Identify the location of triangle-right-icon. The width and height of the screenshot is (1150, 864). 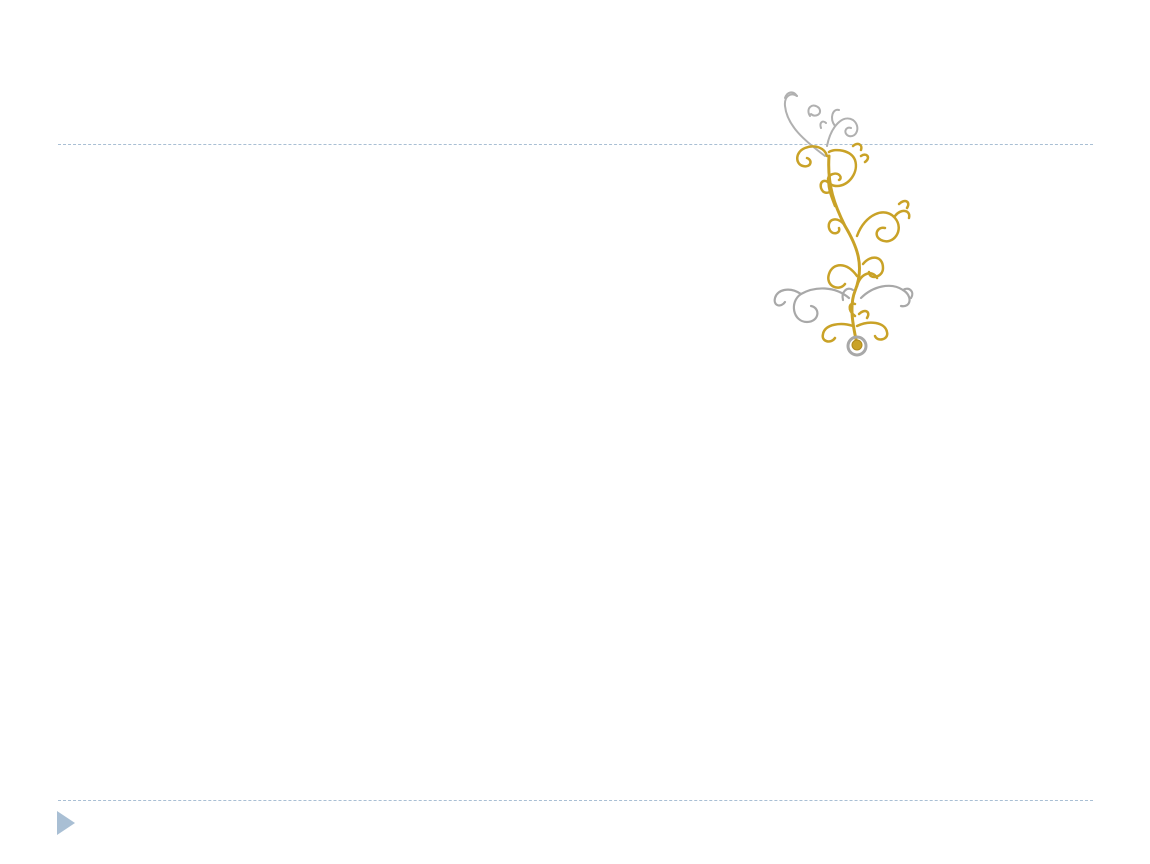
(66, 823).